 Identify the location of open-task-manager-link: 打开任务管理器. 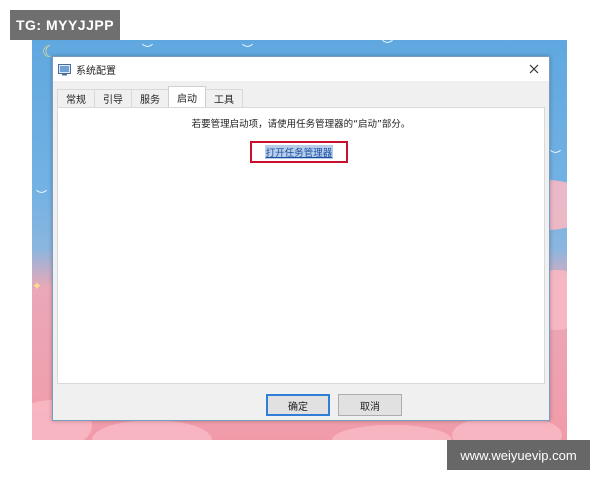
(299, 152).